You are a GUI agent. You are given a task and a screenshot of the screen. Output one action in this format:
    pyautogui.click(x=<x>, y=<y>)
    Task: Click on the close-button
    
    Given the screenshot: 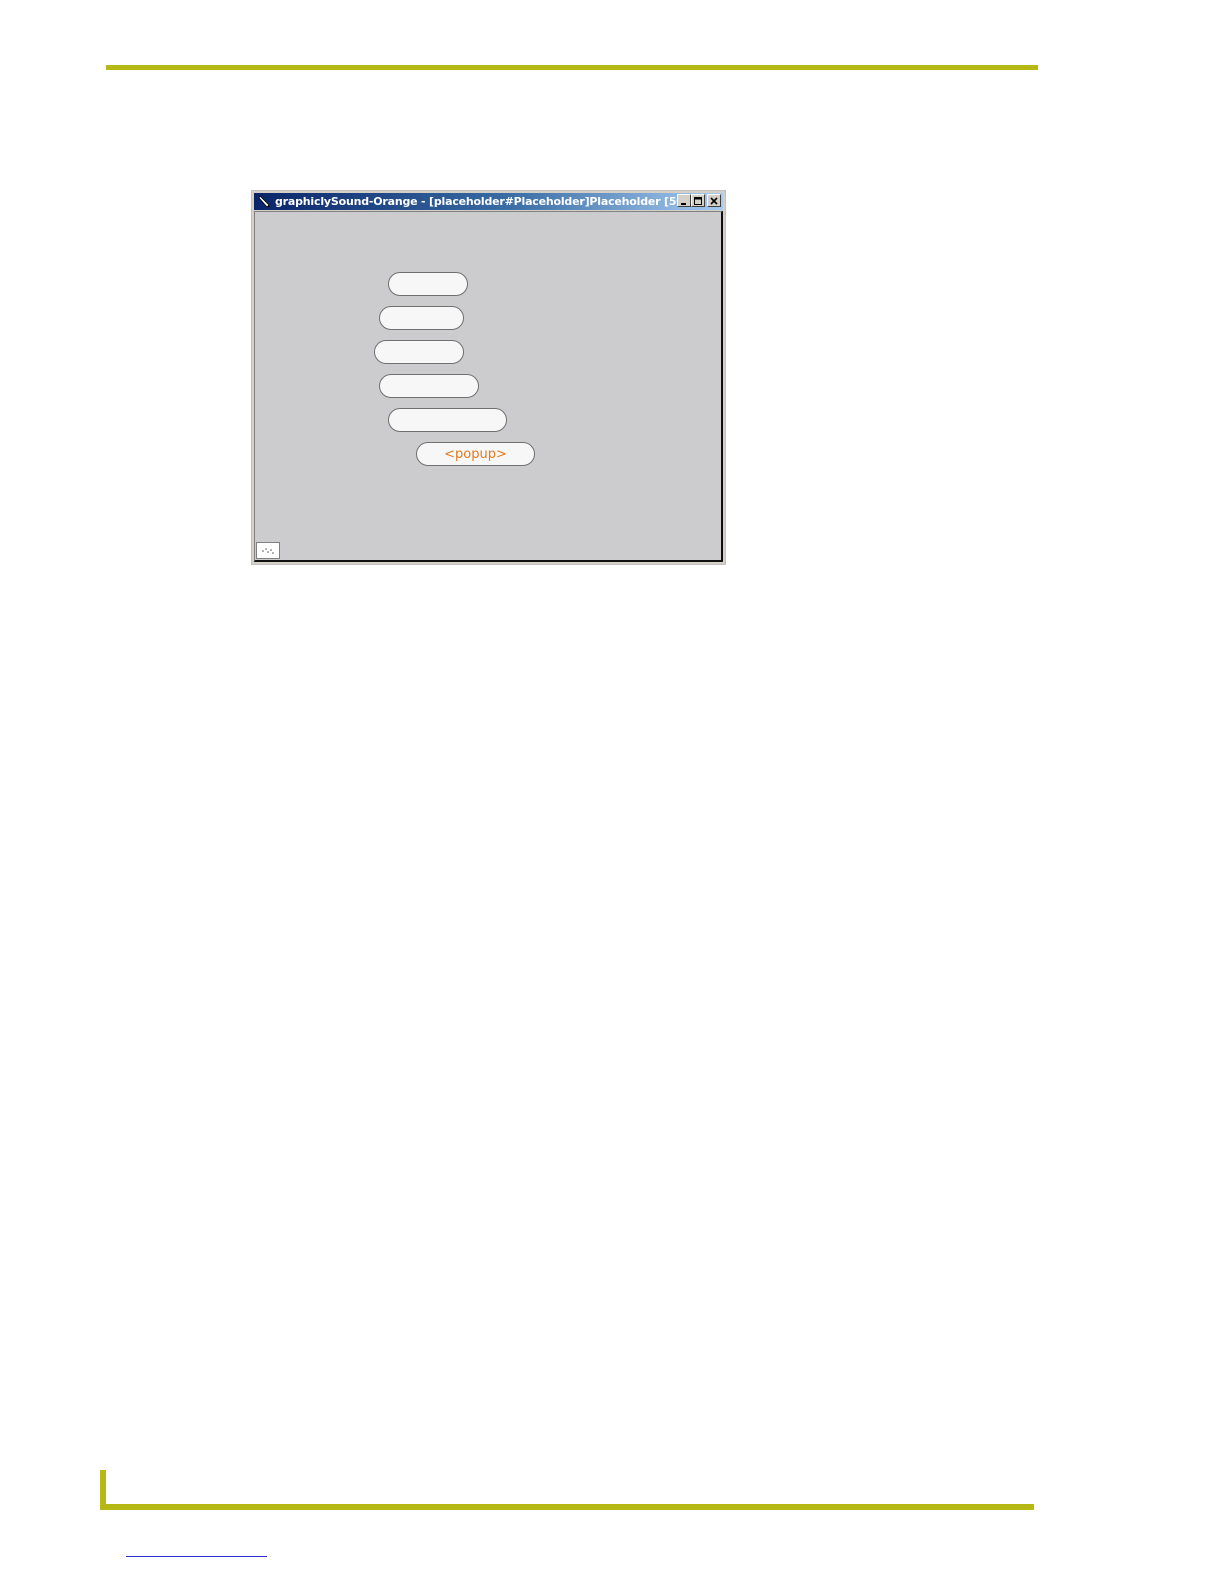 What is the action you would take?
    pyautogui.click(x=714, y=200)
    